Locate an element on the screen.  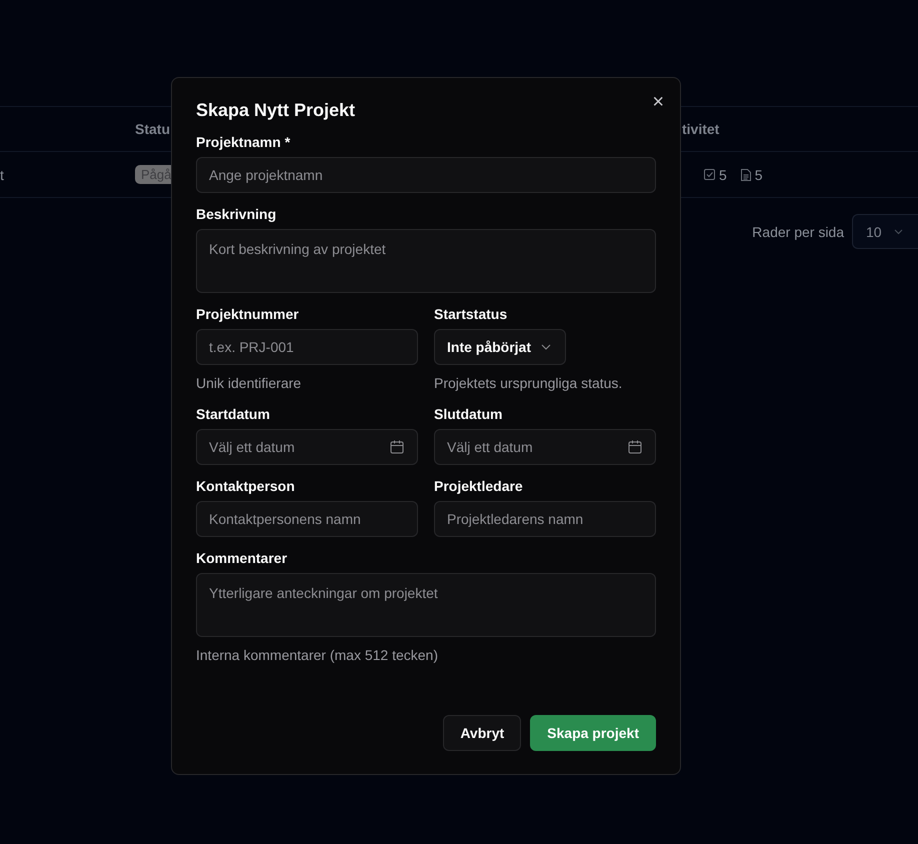
input-field: Ange projektnamn is located at coordinates (426, 175).